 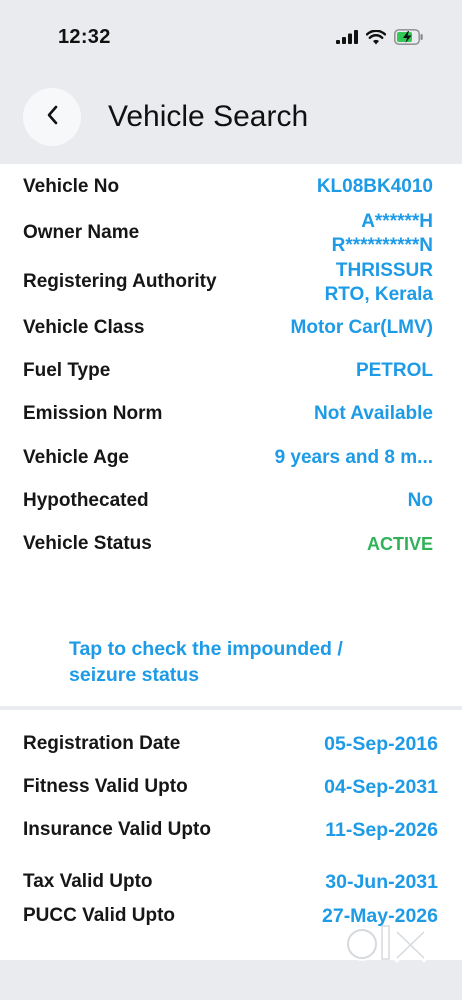 I want to click on detail-label: Vehicle Age, so click(x=76, y=457).